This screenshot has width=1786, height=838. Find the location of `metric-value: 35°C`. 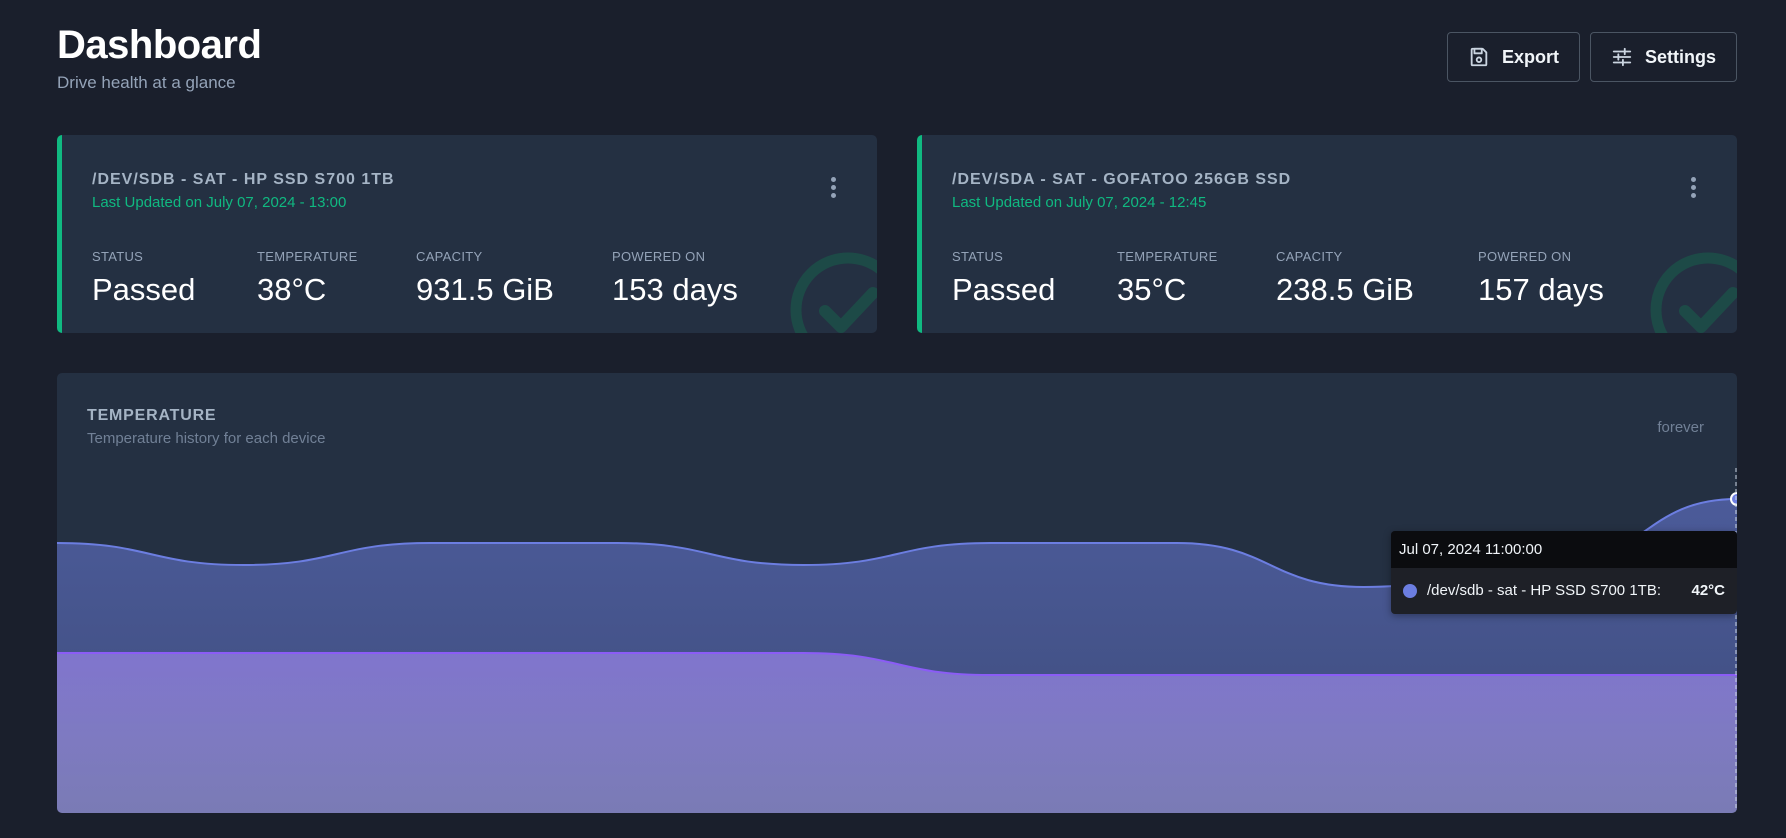

metric-value: 35°C is located at coordinates (1152, 289).